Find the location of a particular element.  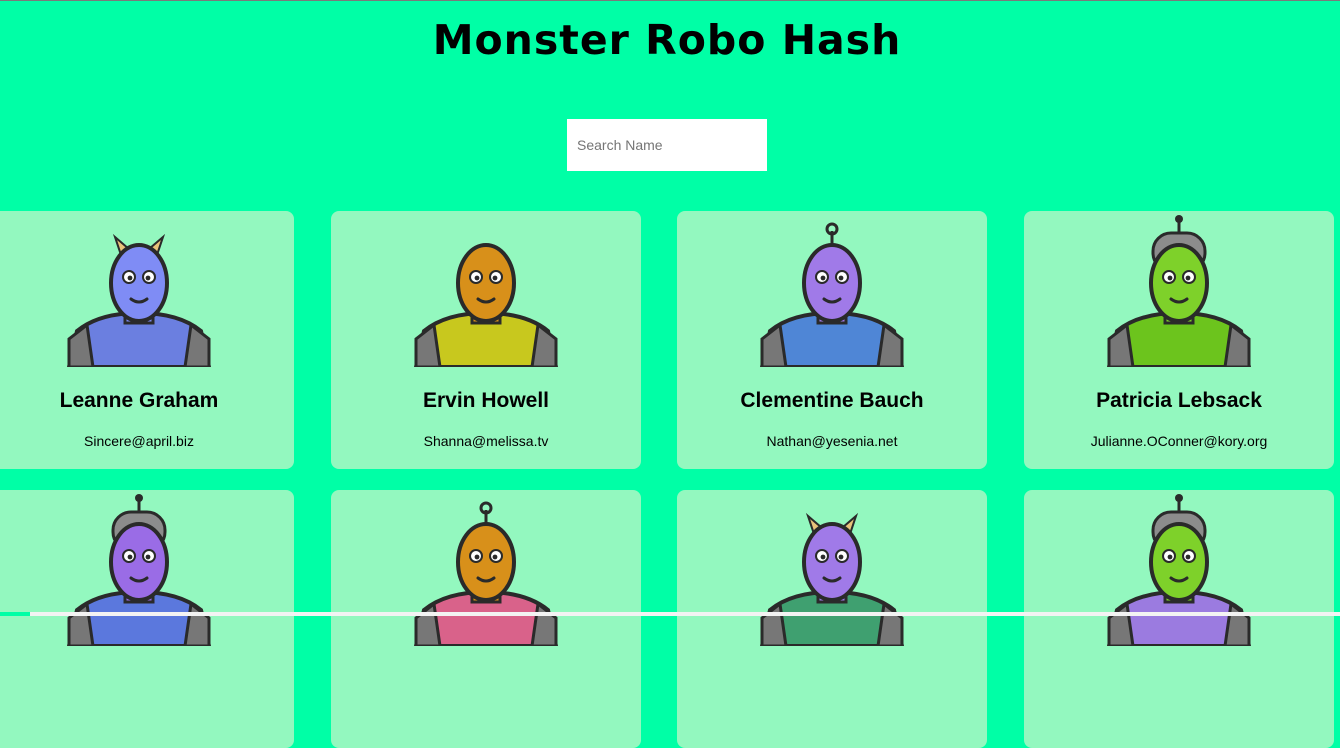

window-top-border is located at coordinates (670, 0).